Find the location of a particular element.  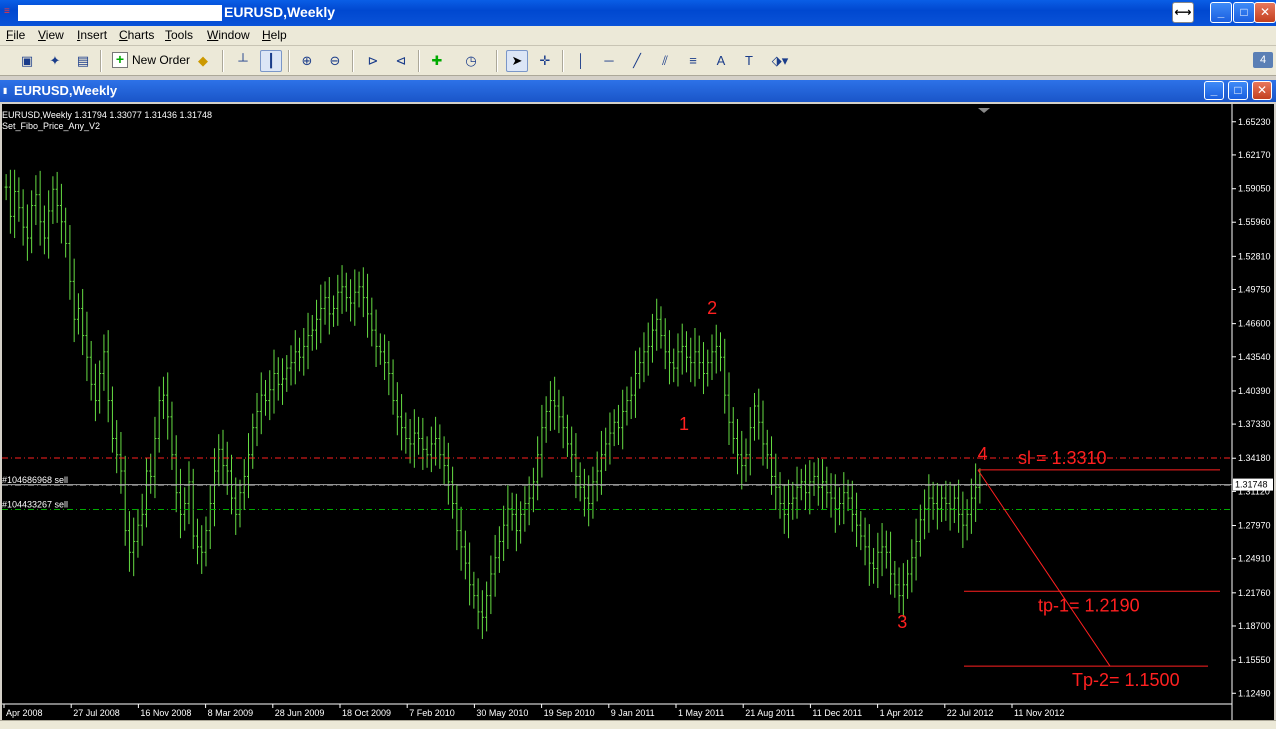

price-tick-label: 1.43540 is located at coordinates (1254, 357).